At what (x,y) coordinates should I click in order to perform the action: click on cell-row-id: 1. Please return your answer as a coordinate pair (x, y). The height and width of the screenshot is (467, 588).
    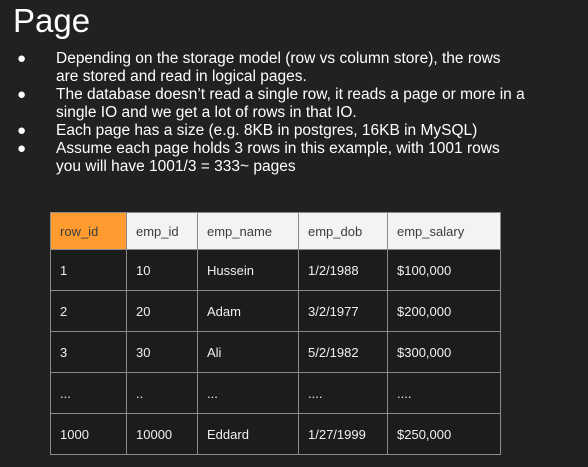
    Looking at the image, I should click on (88, 270).